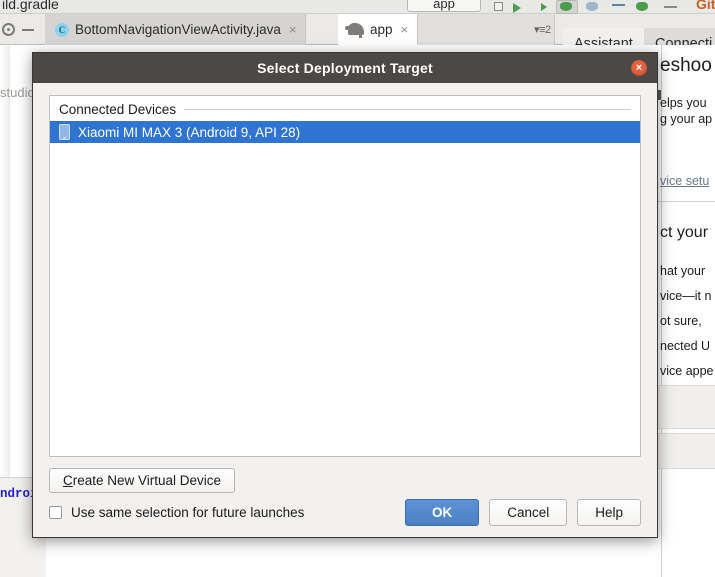  What do you see at coordinates (686, 296) in the screenshot?
I see `assistant-section-line: vice—it n` at bounding box center [686, 296].